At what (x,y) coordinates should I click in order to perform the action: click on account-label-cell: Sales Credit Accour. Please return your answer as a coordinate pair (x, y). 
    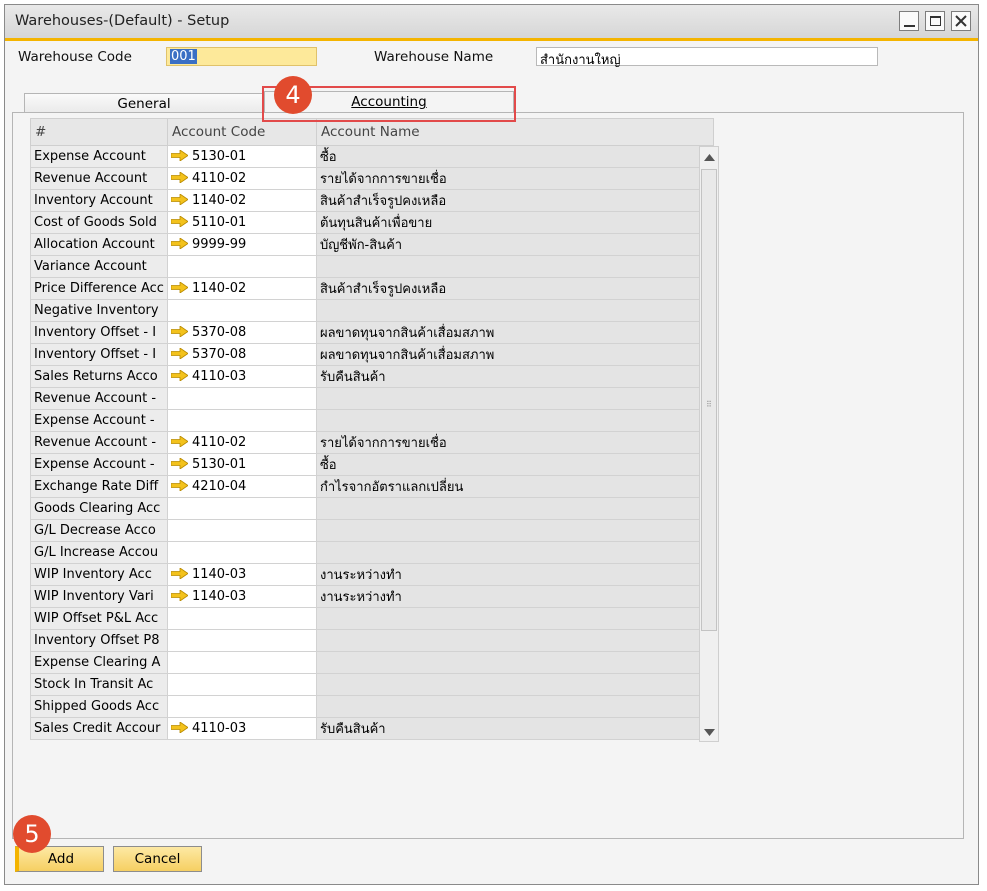
    Looking at the image, I should click on (99, 728).